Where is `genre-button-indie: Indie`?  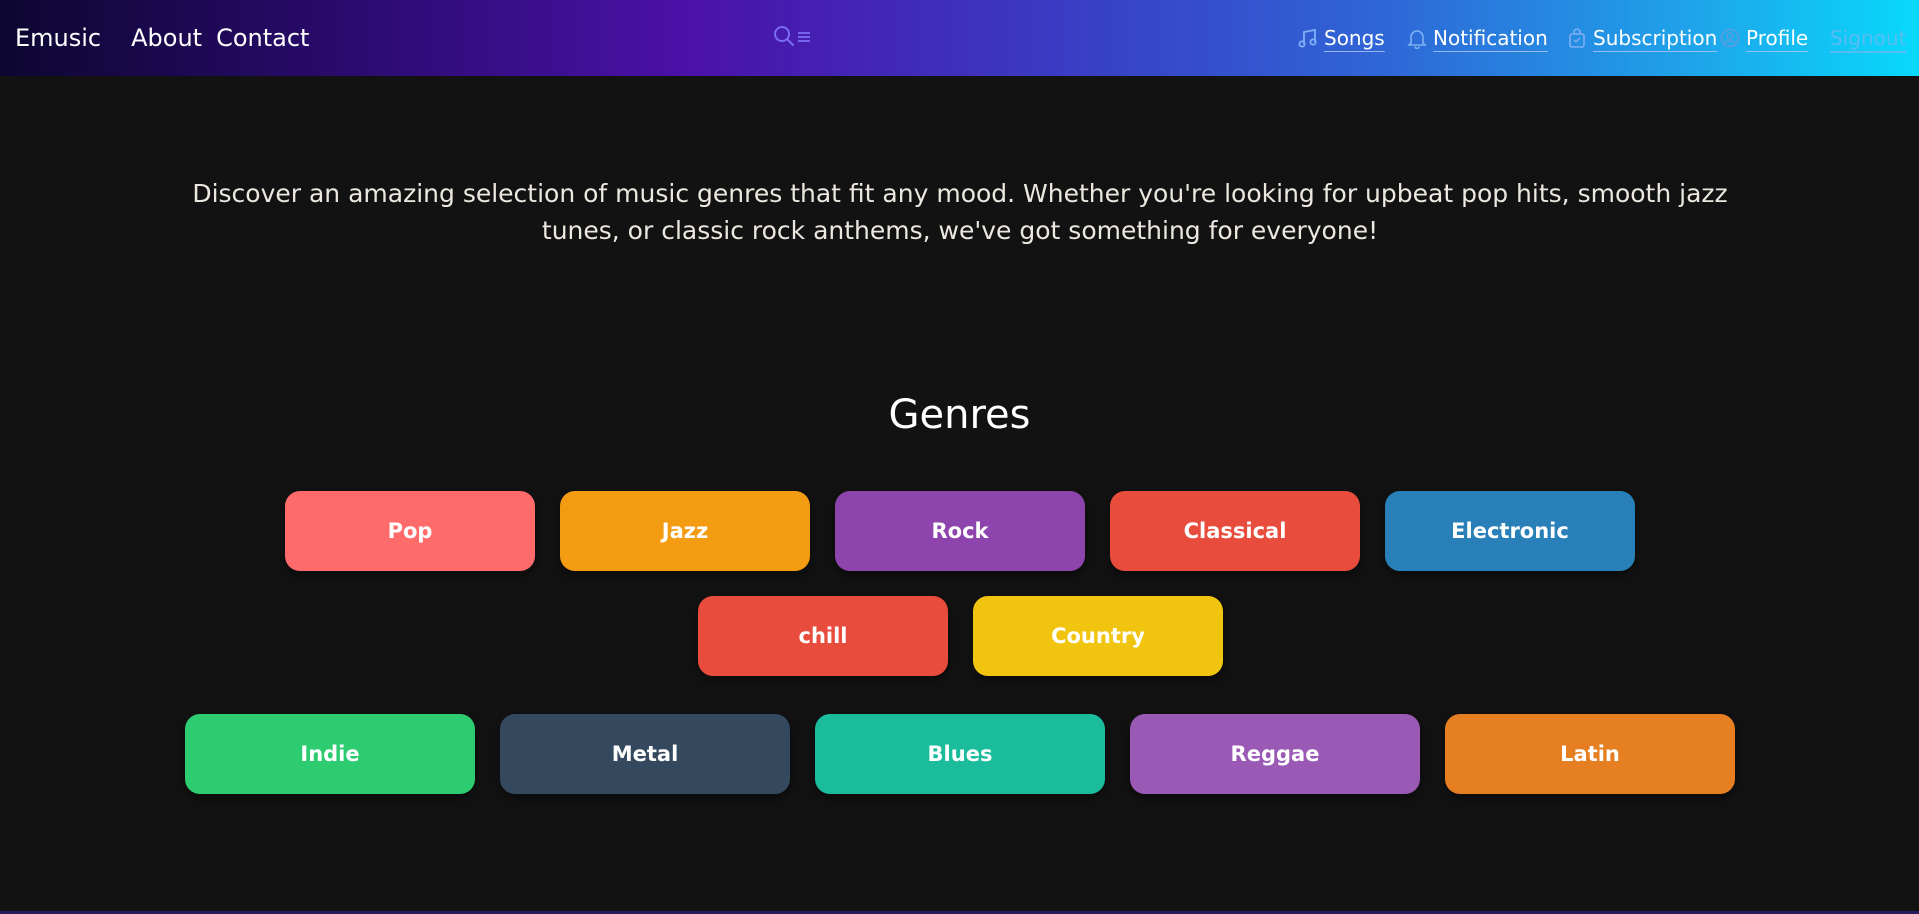 genre-button-indie: Indie is located at coordinates (330, 754).